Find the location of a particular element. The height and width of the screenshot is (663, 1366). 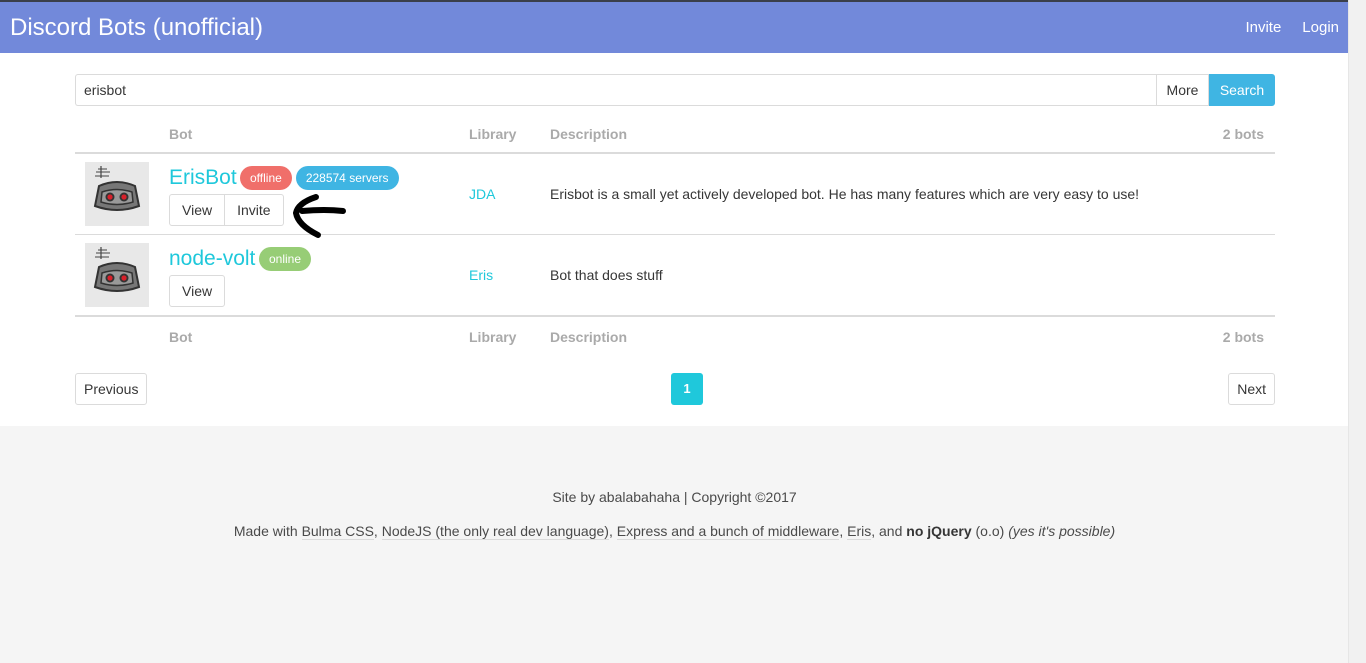

column-footer-library: Library is located at coordinates (493, 337).